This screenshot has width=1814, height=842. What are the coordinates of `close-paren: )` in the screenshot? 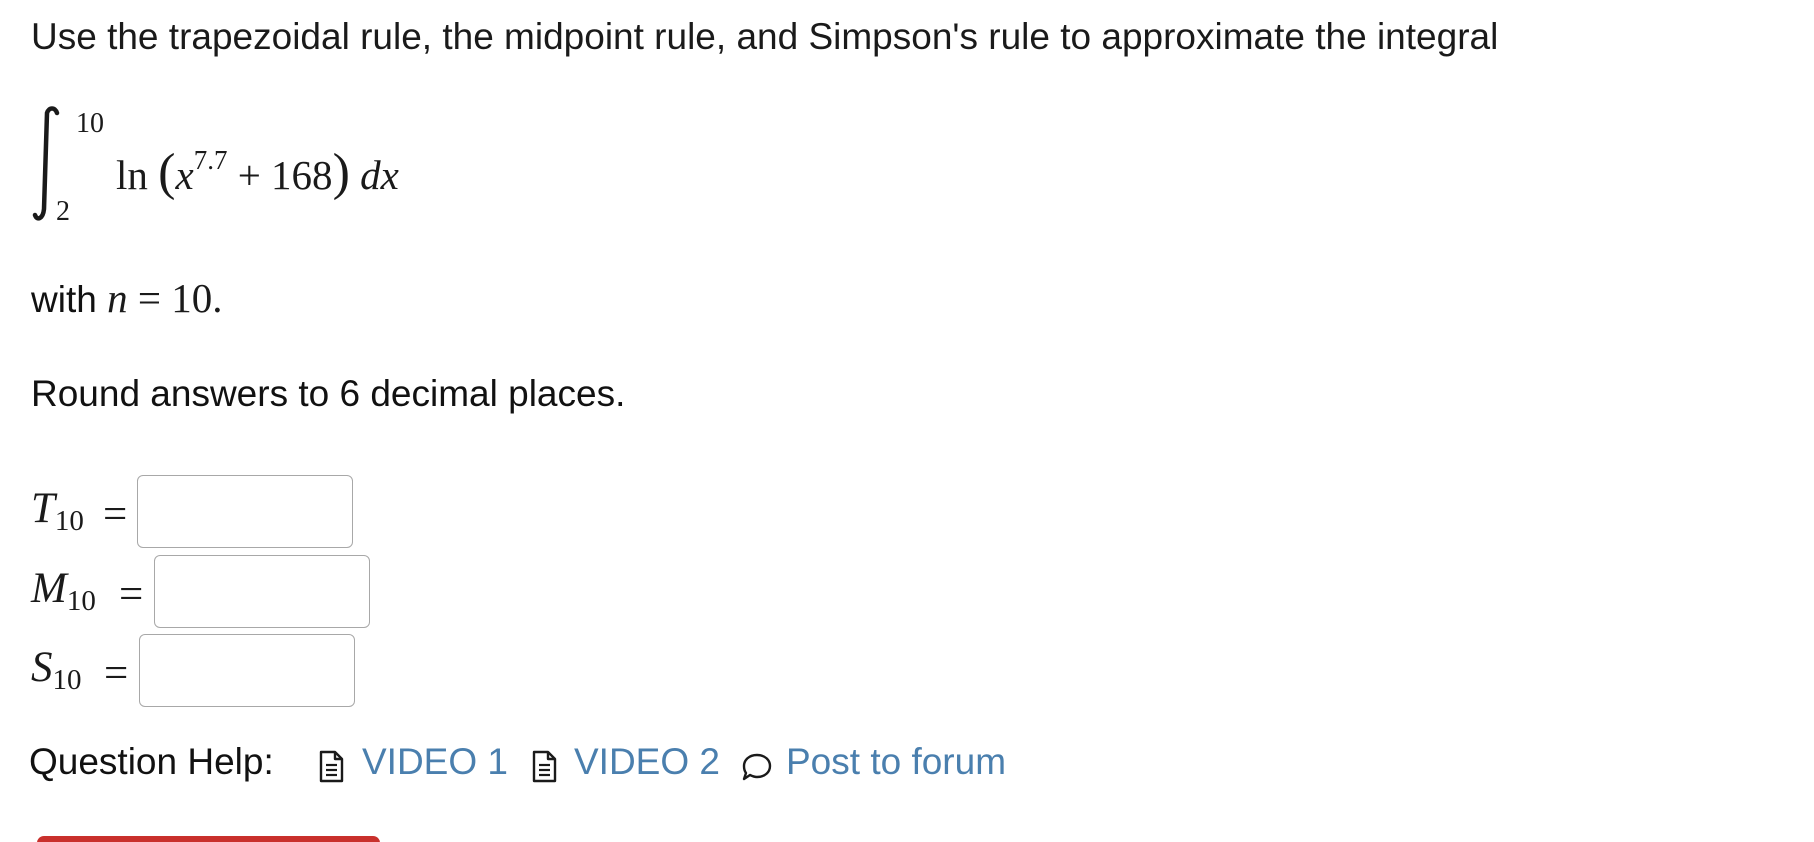 It's located at (341, 172).